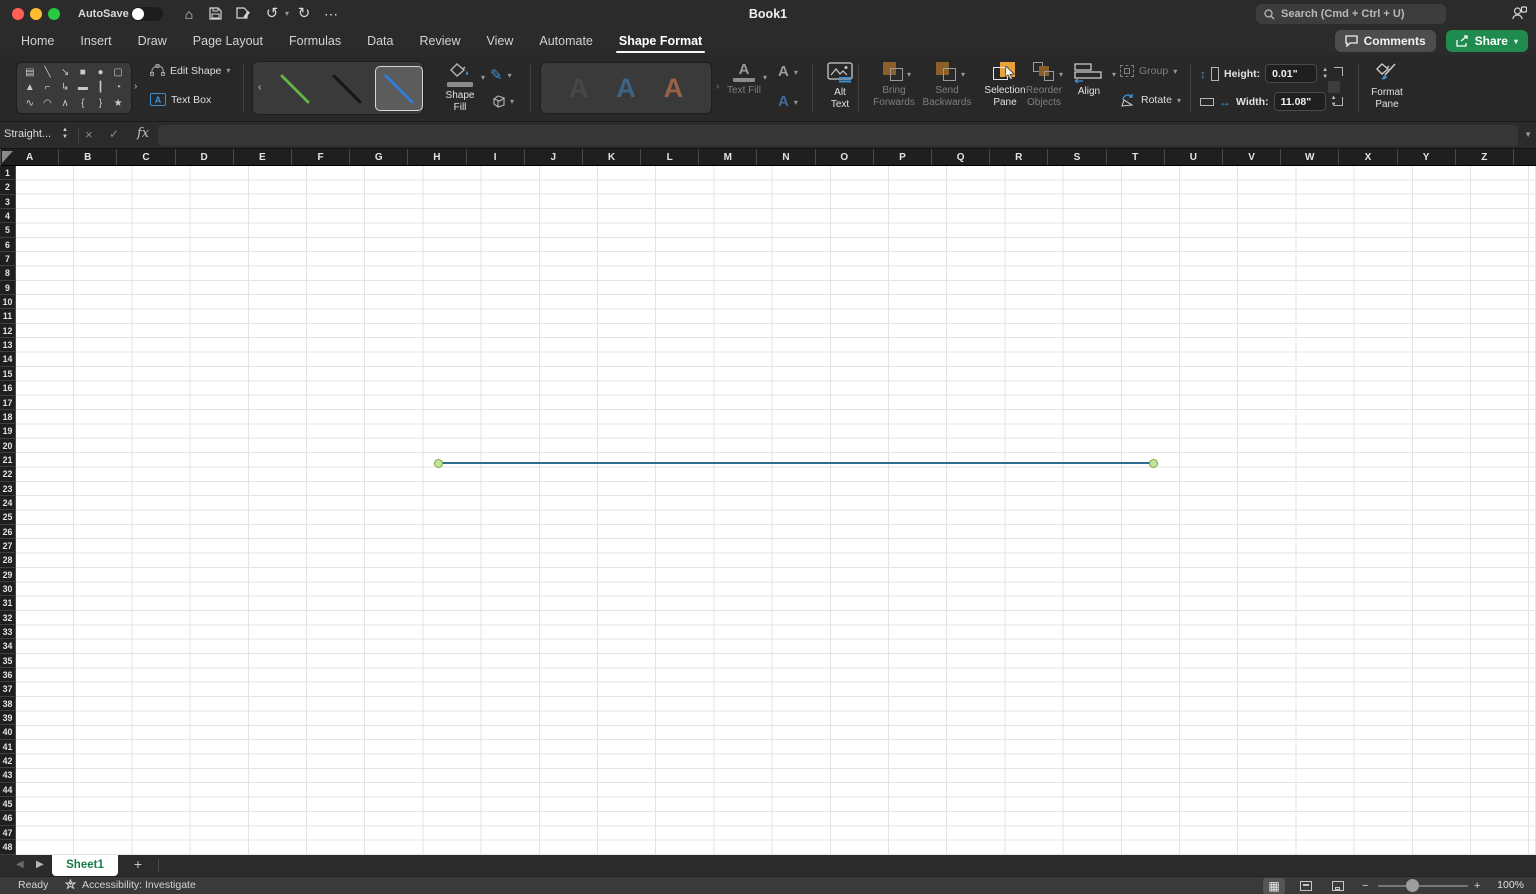 The height and width of the screenshot is (894, 1536). Describe the element at coordinates (8, 302) in the screenshot. I see `row-header-10: 10` at that location.